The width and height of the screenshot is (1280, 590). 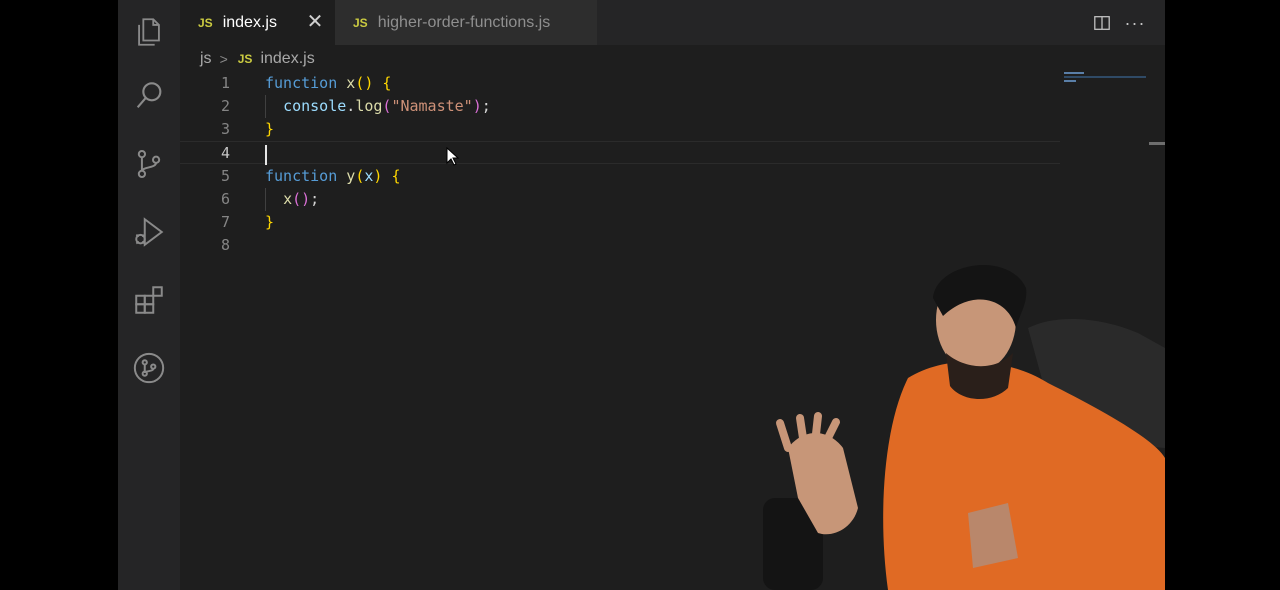 I want to click on code-line: 2 console.log("Namaste");, so click(x=620, y=106).